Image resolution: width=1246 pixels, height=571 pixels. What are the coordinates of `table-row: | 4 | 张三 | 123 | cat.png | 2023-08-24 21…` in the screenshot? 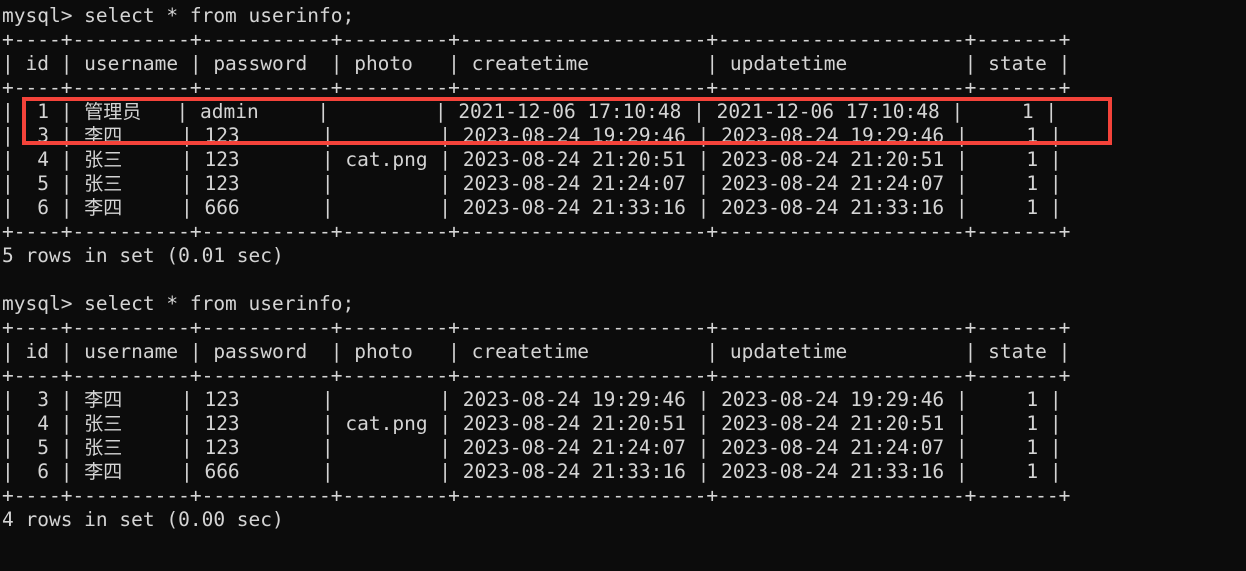 It's located at (536, 424).